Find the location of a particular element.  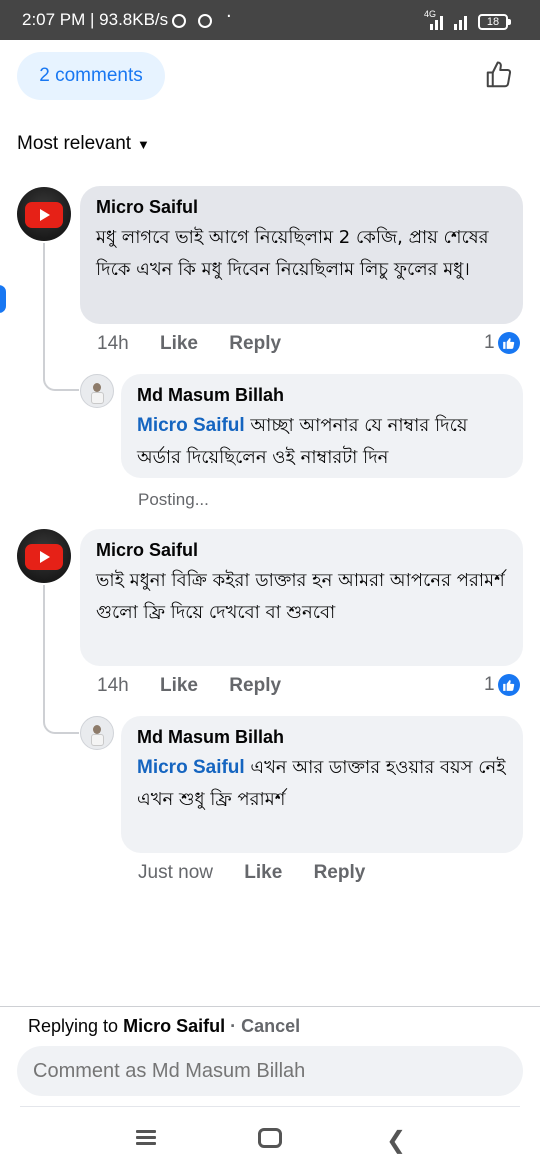

comments-count-button: 2 comments is located at coordinates (91, 76).